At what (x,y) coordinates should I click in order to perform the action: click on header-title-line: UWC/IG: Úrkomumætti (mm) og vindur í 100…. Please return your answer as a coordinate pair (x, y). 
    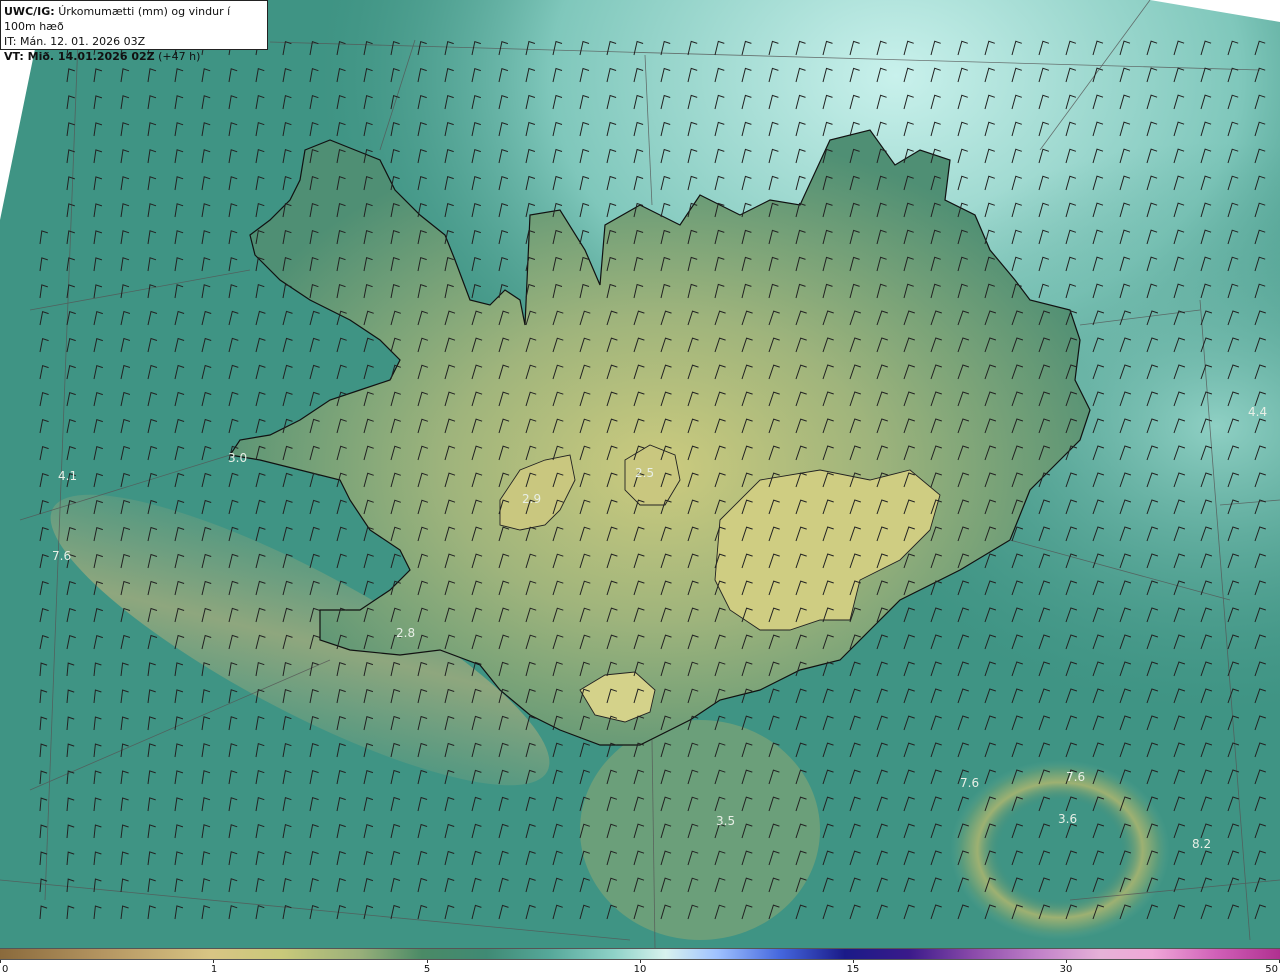
    Looking at the image, I should click on (133, 19).